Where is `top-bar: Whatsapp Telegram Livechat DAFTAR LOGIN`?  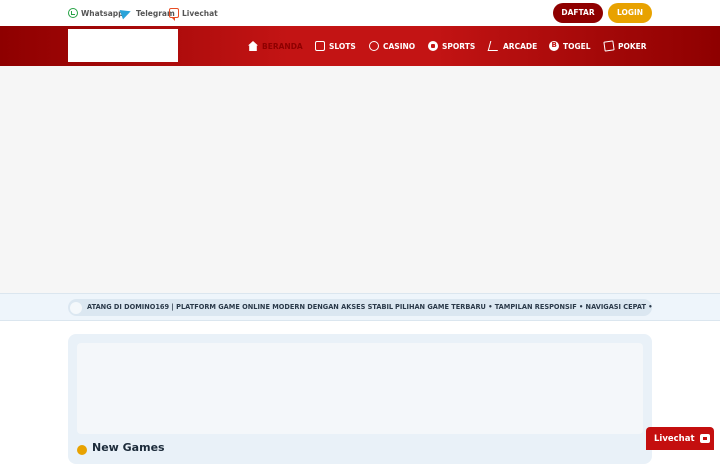 top-bar: Whatsapp Telegram Livechat DAFTAR LOGIN is located at coordinates (360, 13).